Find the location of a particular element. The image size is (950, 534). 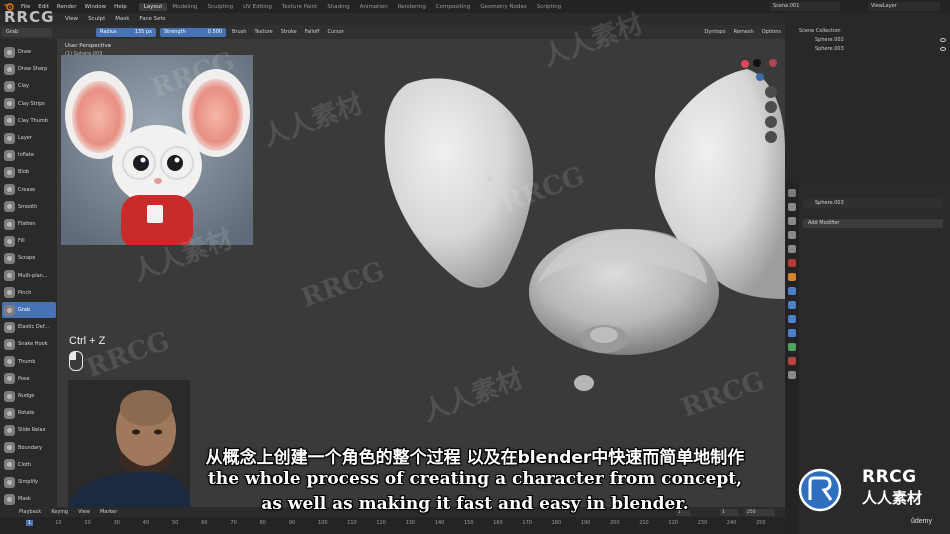

data-tab-icon is located at coordinates (792, 347).